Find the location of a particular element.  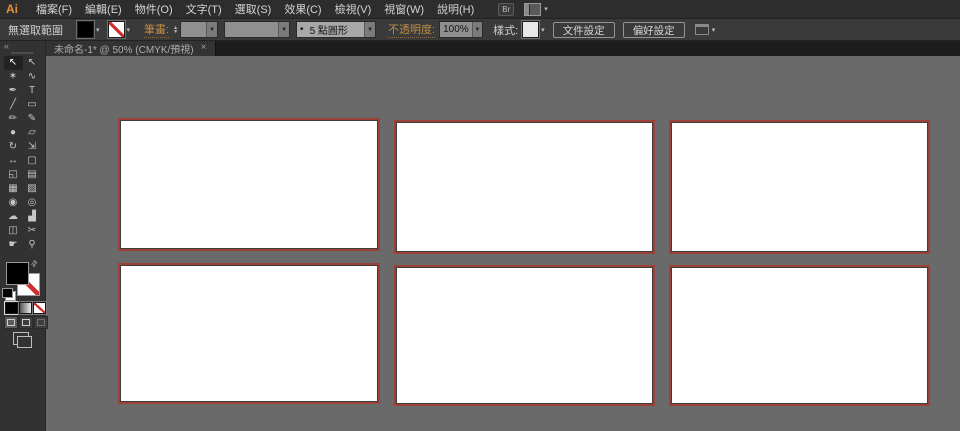

gradient-button is located at coordinates (25, 308).